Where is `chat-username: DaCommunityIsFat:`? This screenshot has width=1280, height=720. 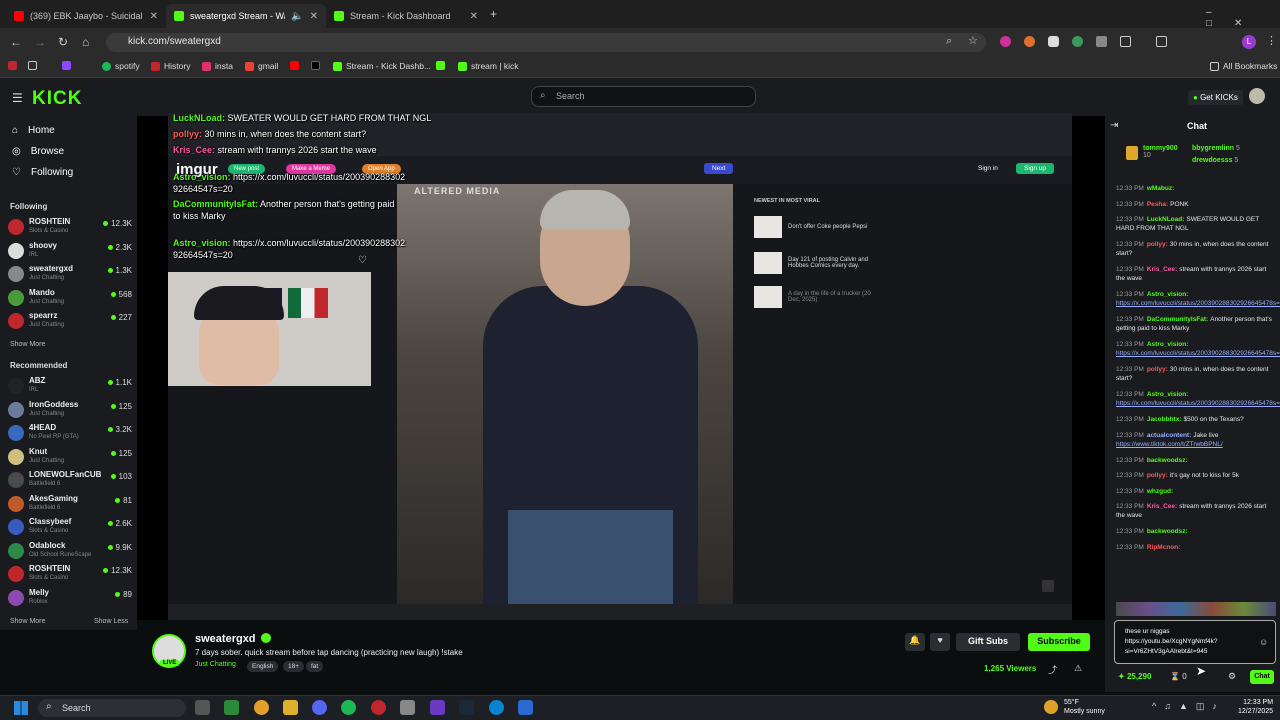 chat-username: DaCommunityIsFat: is located at coordinates (1177, 319).